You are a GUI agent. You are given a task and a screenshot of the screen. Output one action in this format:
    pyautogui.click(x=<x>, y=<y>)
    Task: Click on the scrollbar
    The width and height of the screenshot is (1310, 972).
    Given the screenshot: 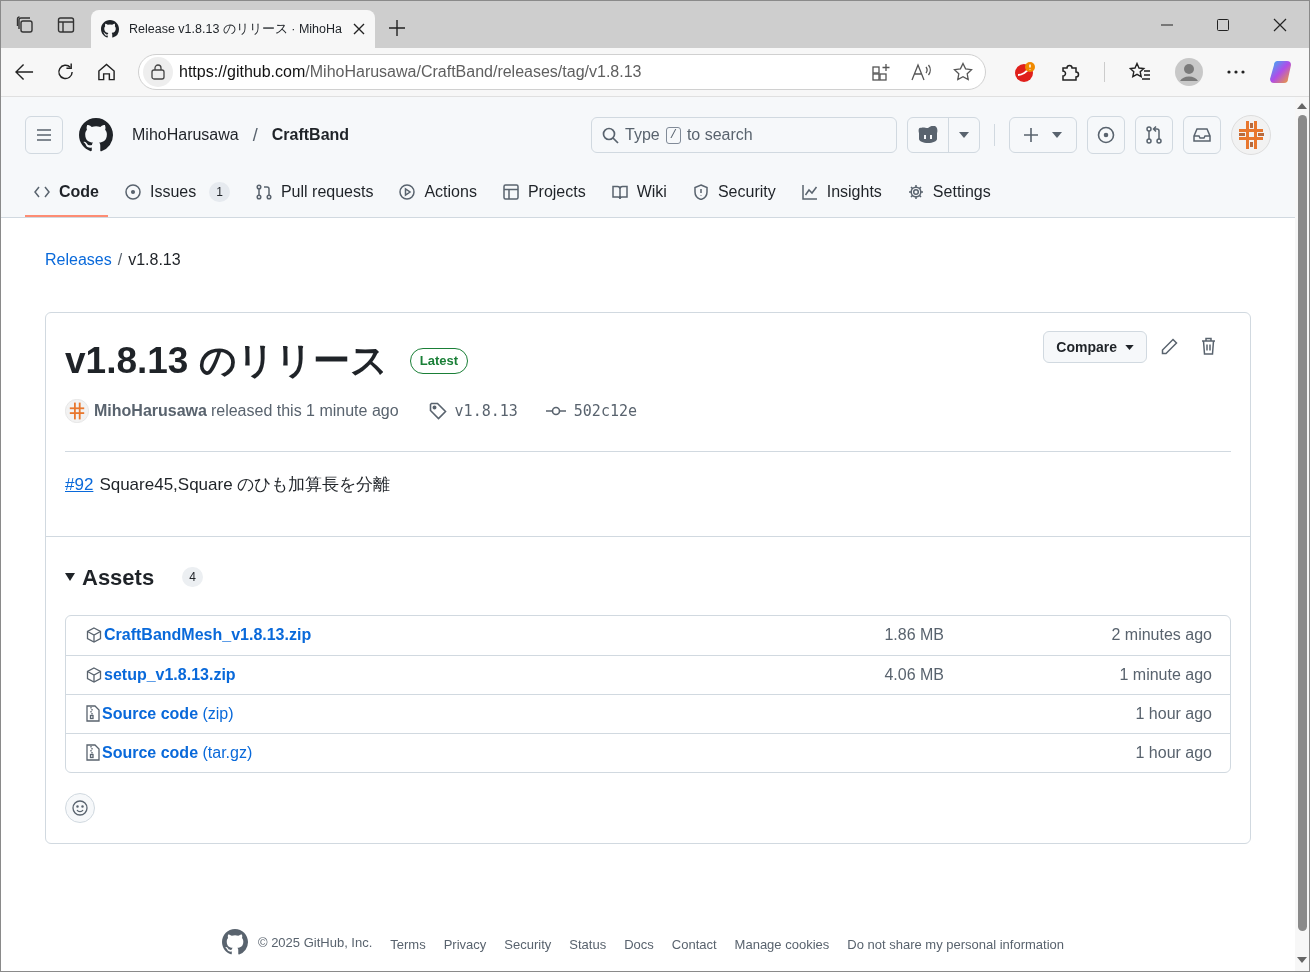 What is the action you would take?
    pyautogui.click(x=1302, y=534)
    